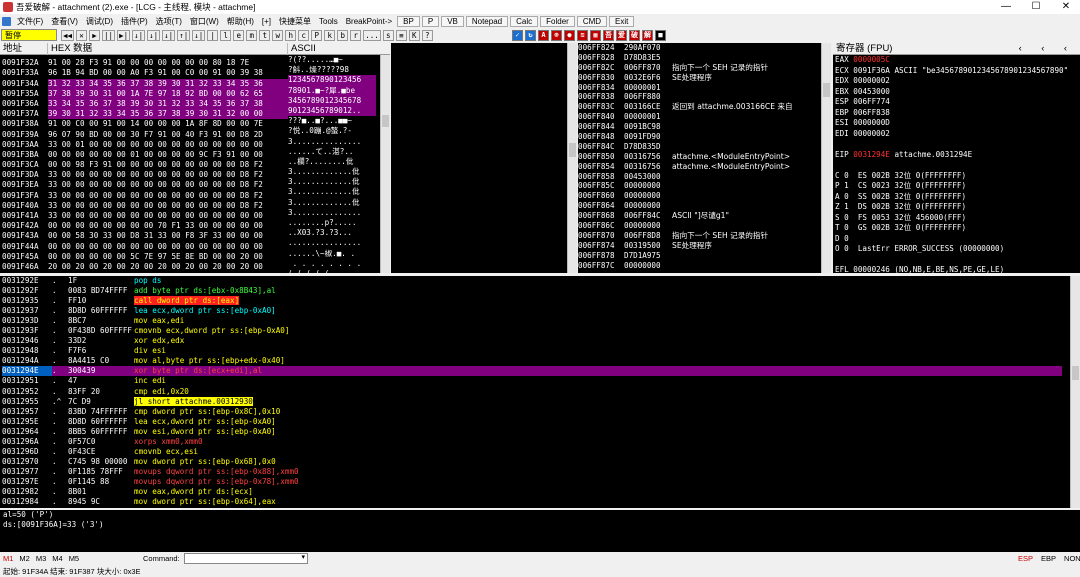 The width and height of the screenshot is (1080, 577). What do you see at coordinates (401, 35) in the screenshot?
I see `toolbar-button: ≡` at bounding box center [401, 35].